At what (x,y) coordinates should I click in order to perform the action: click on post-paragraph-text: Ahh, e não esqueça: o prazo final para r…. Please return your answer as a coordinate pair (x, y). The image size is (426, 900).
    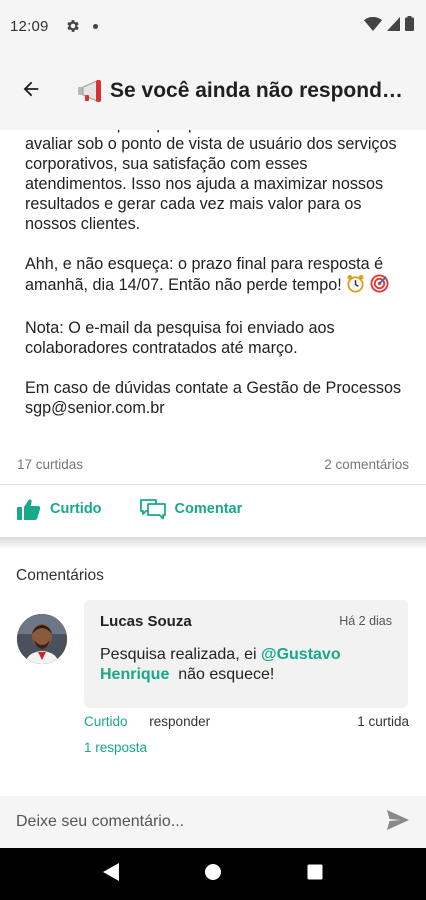
    Looking at the image, I should click on (204, 274).